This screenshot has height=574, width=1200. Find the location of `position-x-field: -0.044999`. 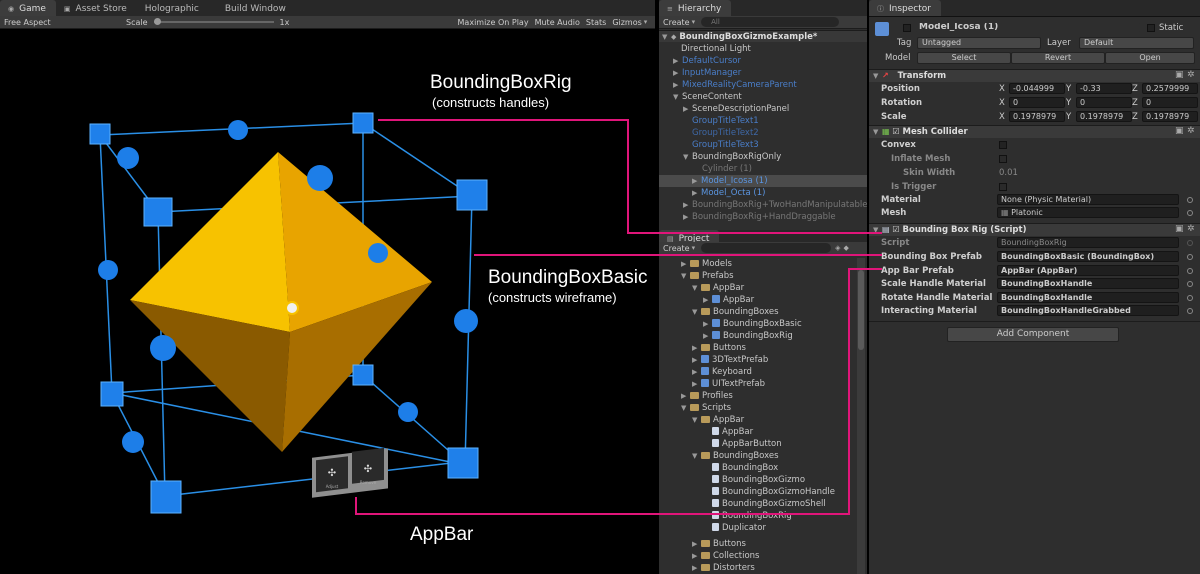

position-x-field: -0.044999 is located at coordinates (1037, 88).